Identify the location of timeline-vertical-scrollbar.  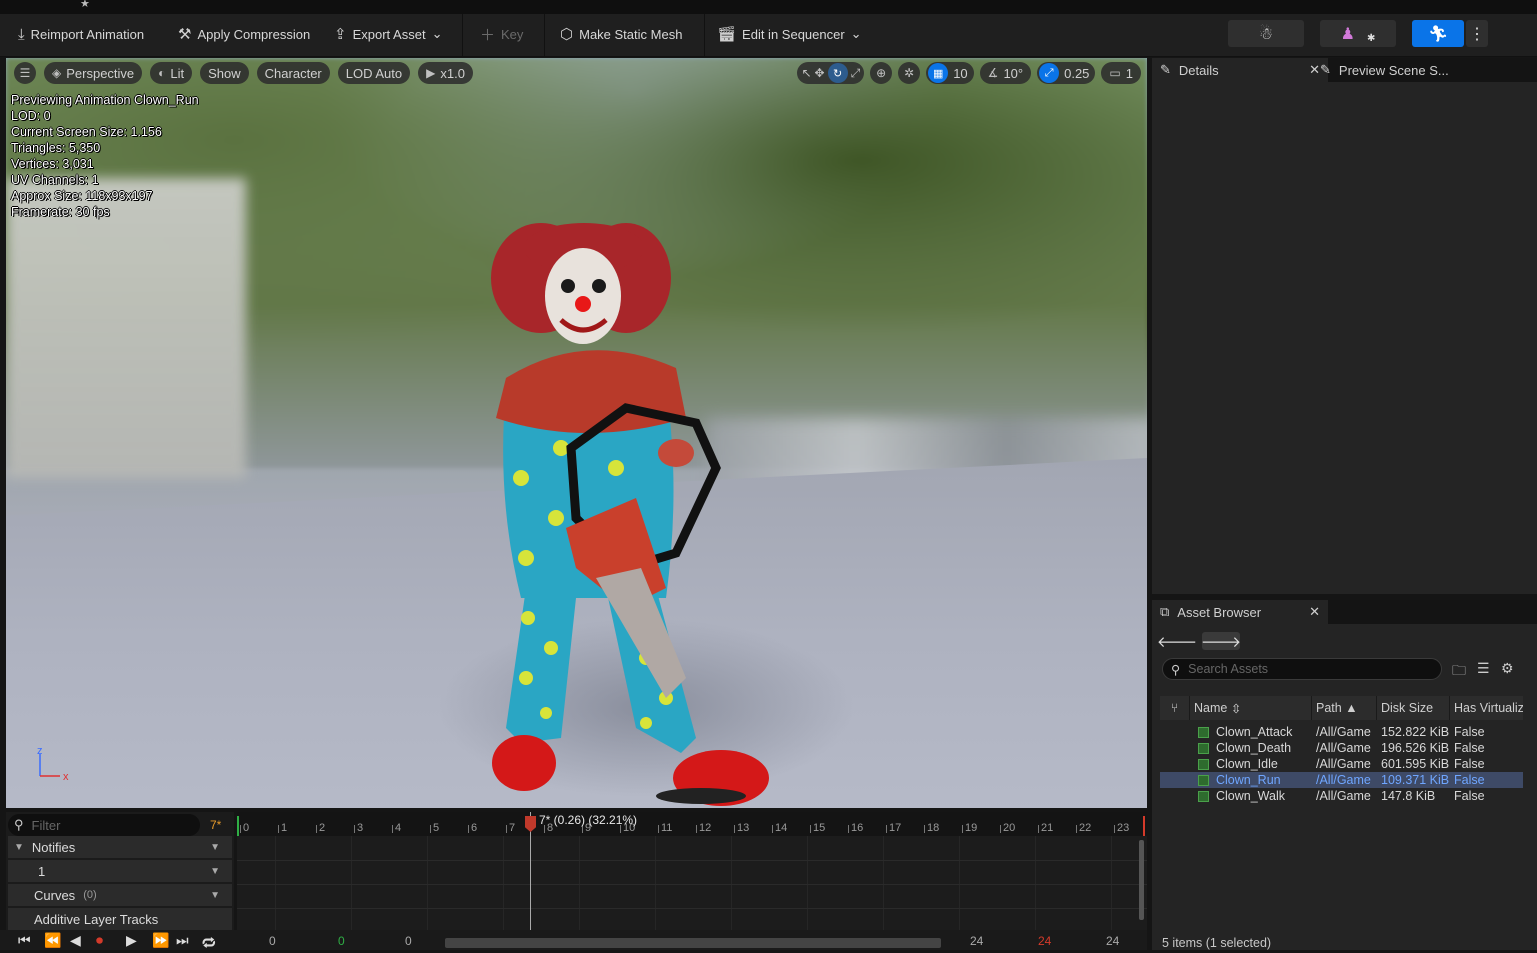
(1141, 880).